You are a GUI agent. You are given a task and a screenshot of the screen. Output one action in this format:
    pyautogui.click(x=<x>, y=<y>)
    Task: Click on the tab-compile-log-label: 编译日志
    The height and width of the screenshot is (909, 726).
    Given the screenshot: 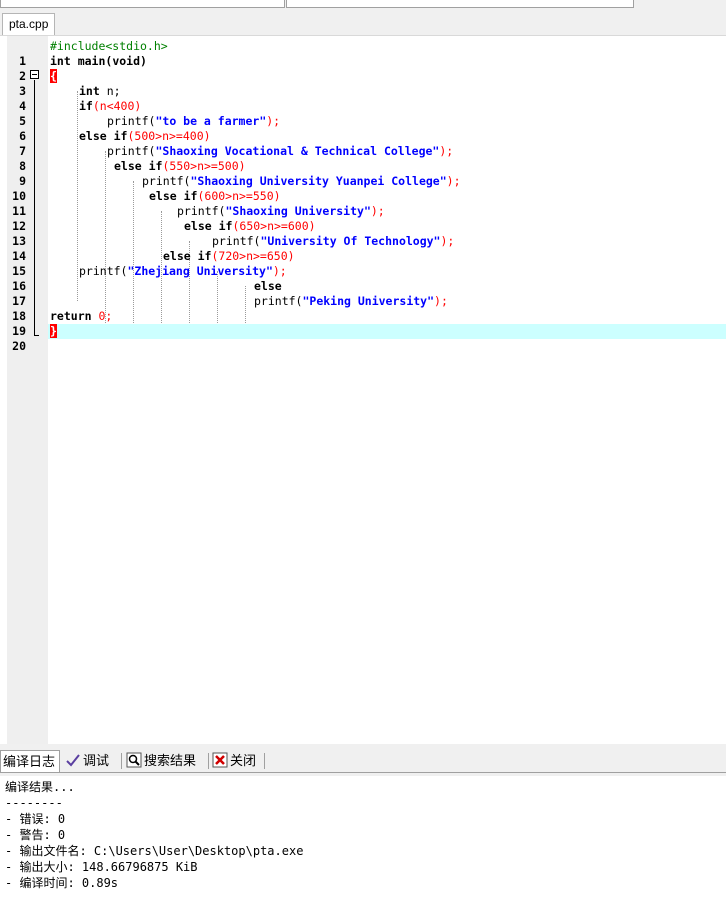 What is the action you would take?
    pyautogui.click(x=29, y=761)
    